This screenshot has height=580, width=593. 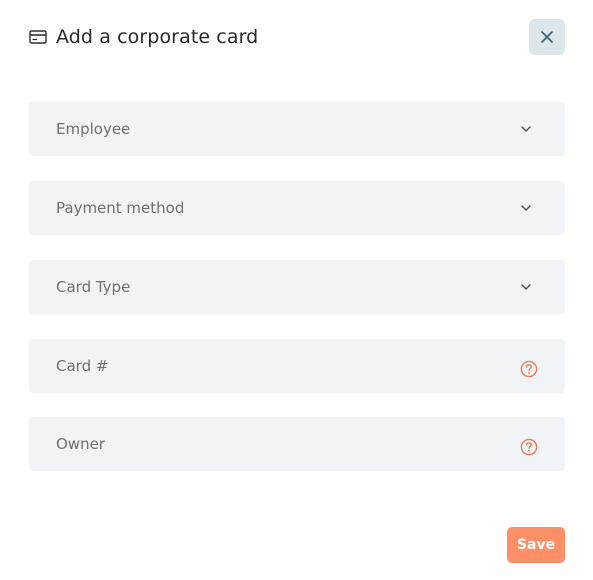 I want to click on payment-method-select: Payment method, so click(x=297, y=208).